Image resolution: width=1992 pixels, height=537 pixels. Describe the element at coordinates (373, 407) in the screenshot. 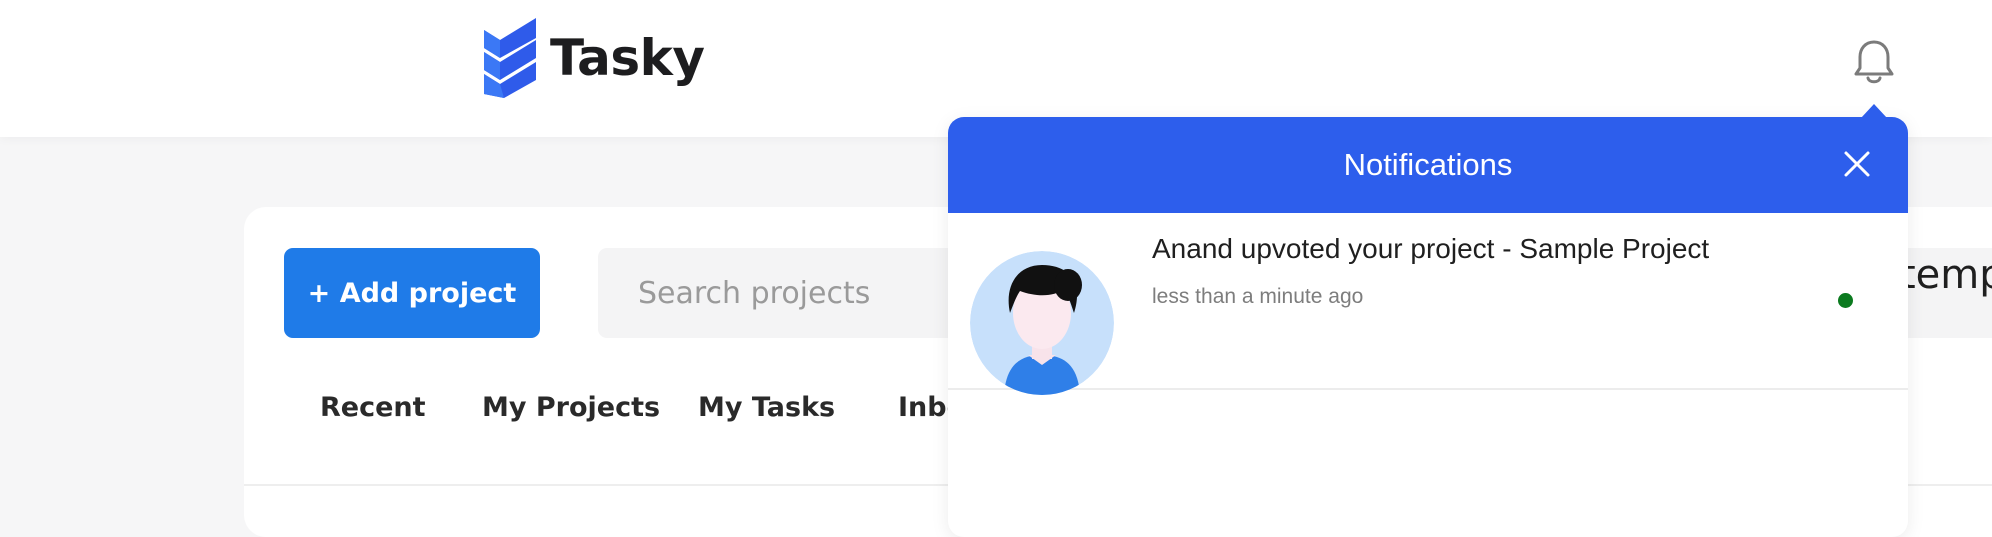

I see `tab-recent: Recent` at that location.